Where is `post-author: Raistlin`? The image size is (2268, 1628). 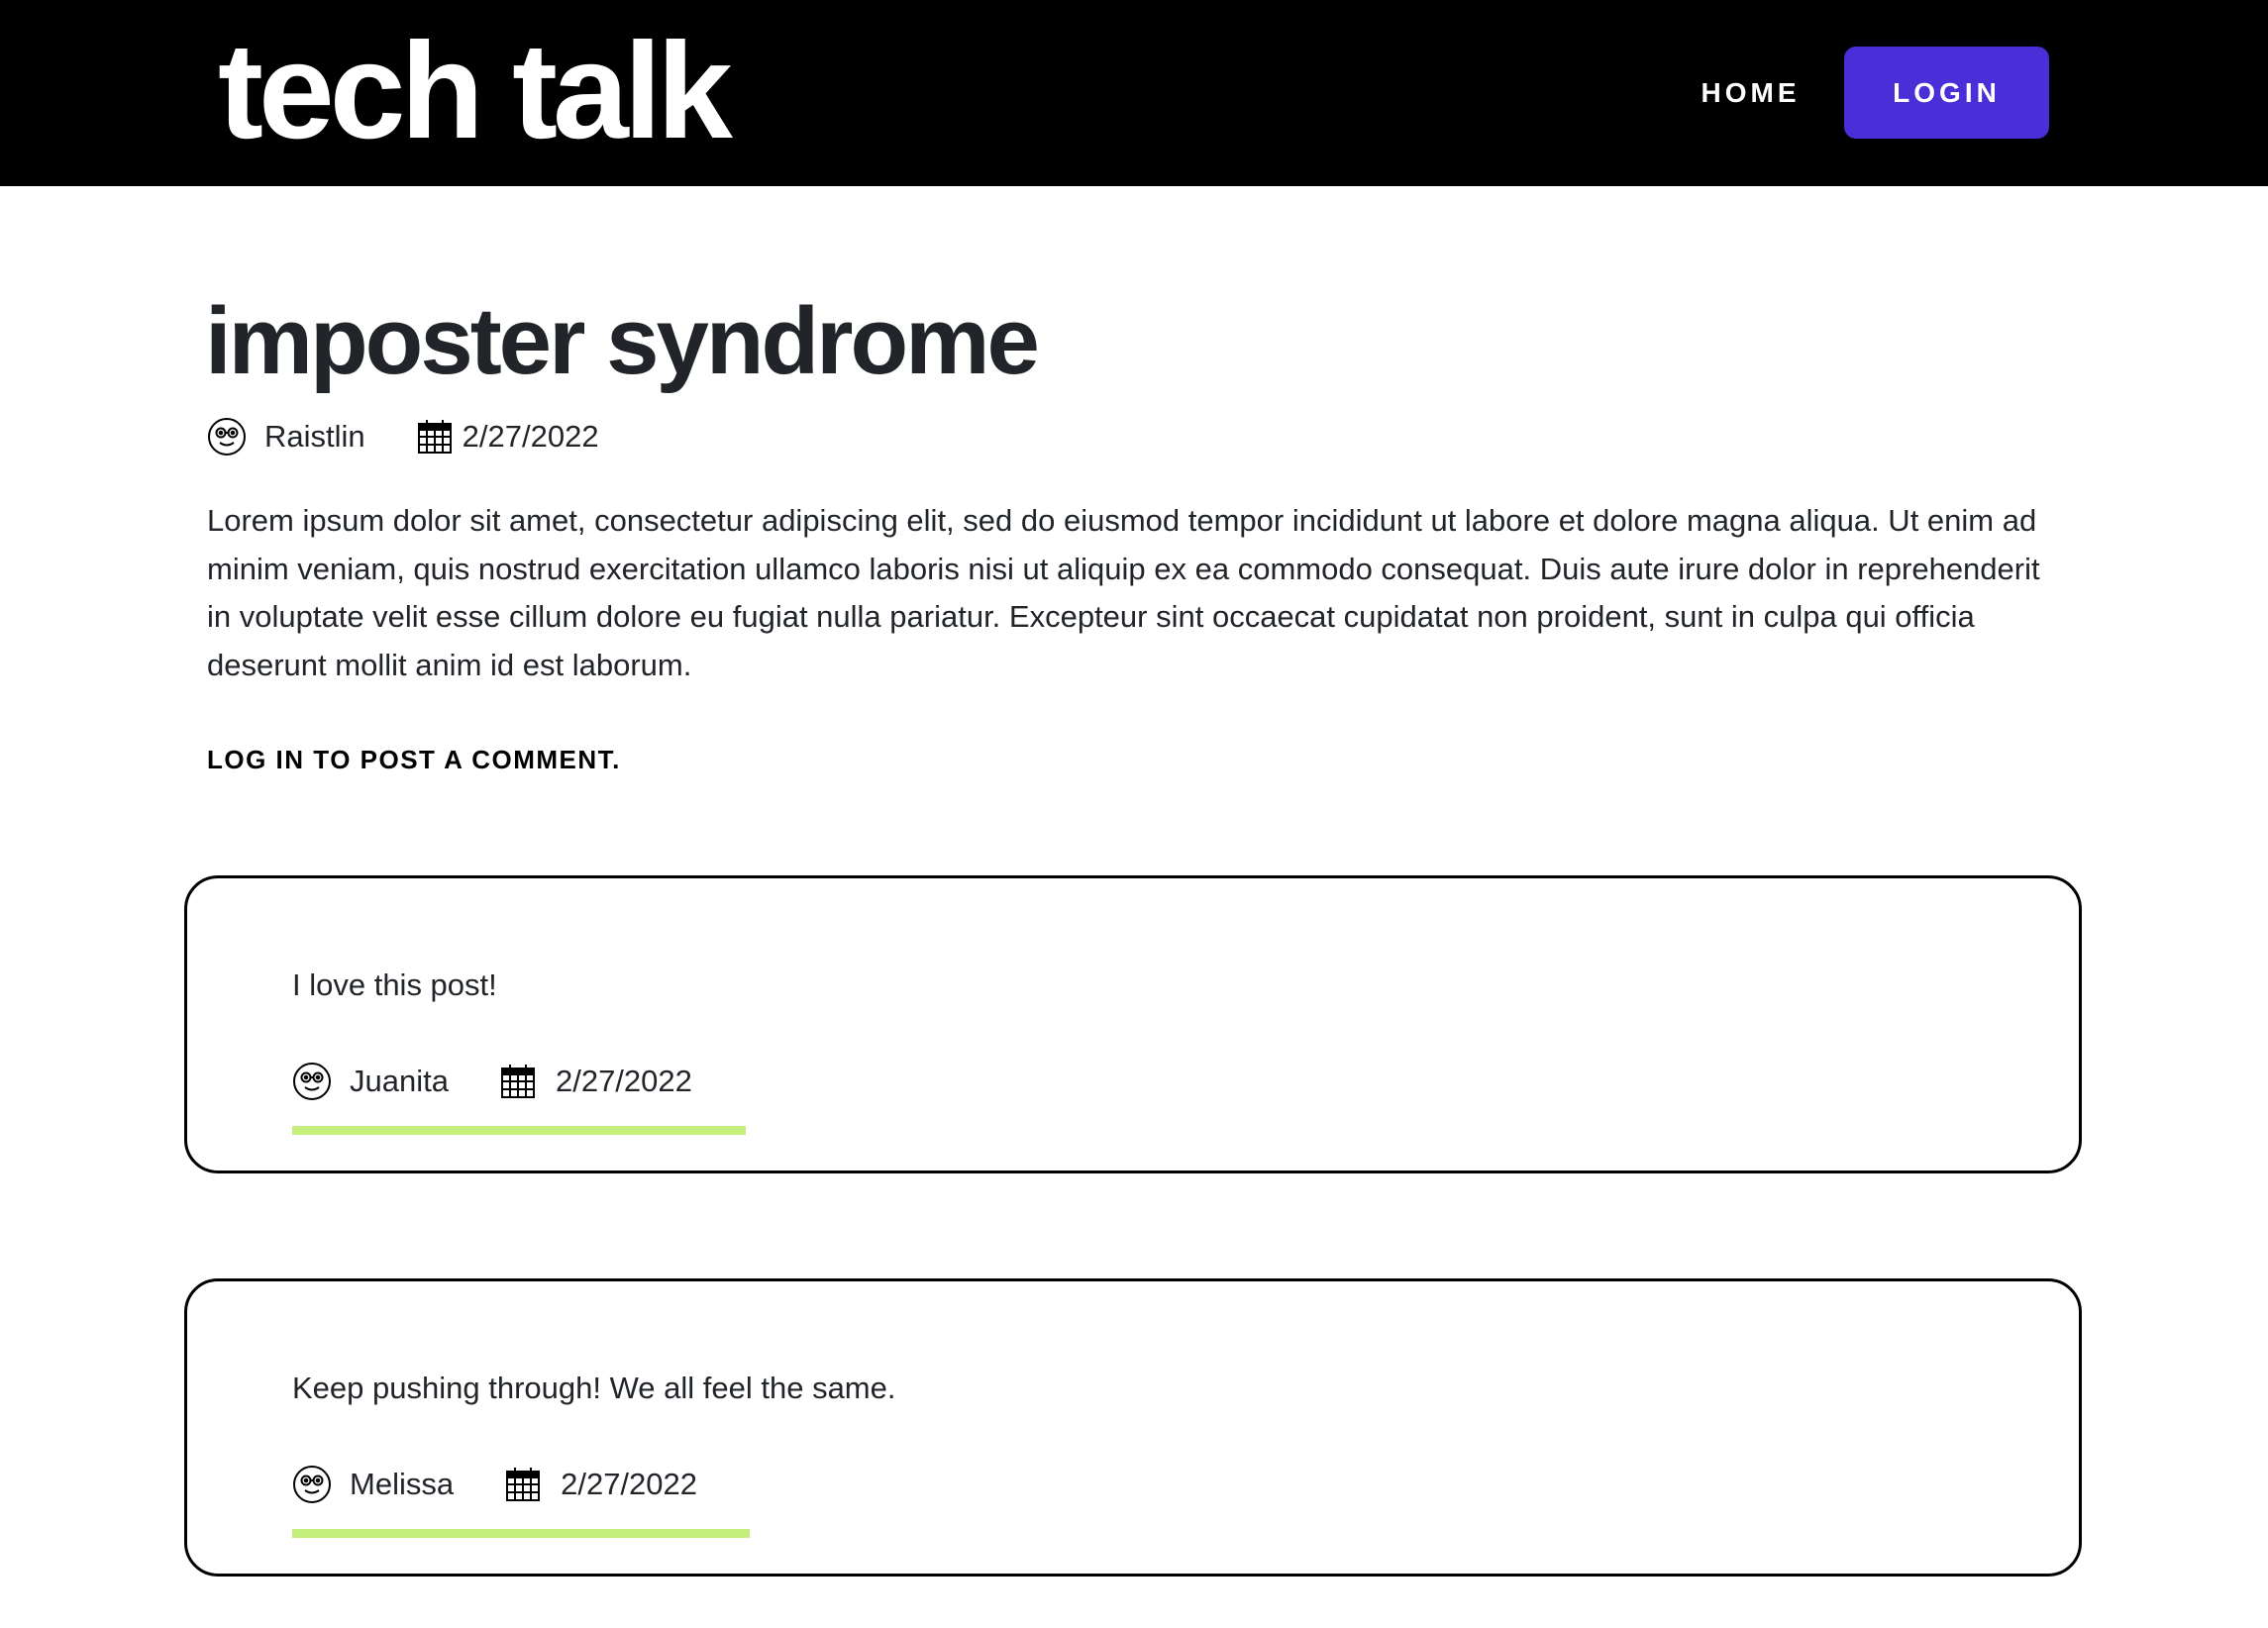 post-author: Raistlin is located at coordinates (314, 437).